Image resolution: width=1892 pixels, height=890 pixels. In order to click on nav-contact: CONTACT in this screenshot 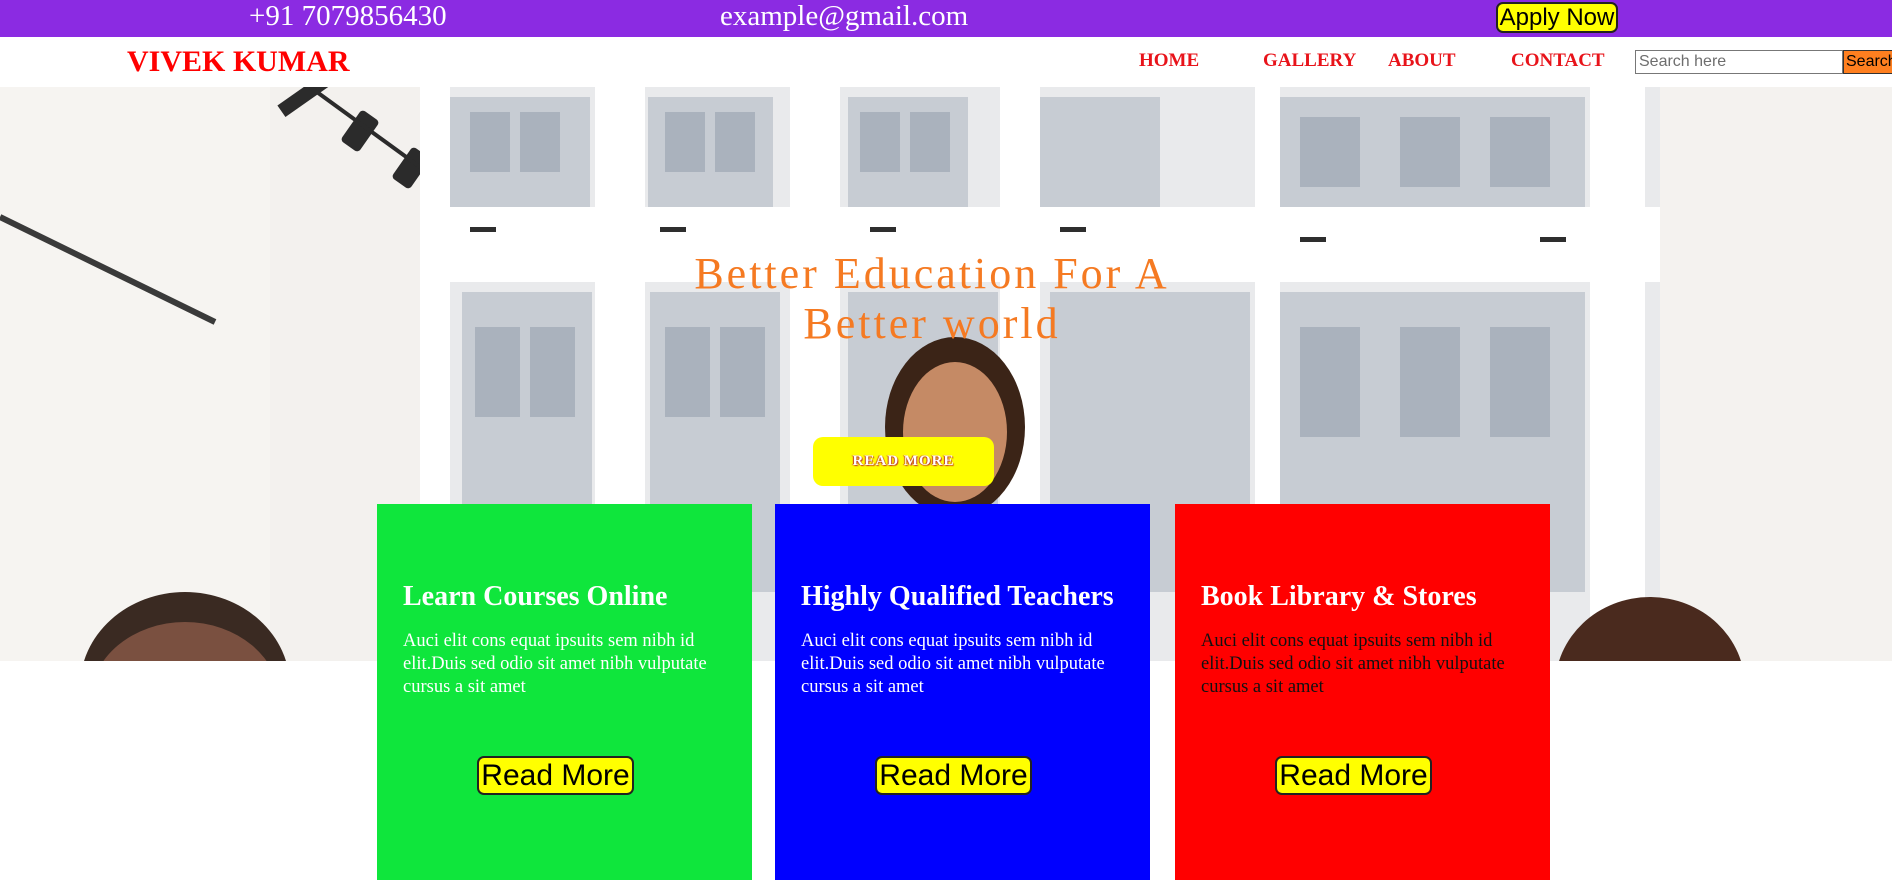, I will do `click(1558, 61)`.